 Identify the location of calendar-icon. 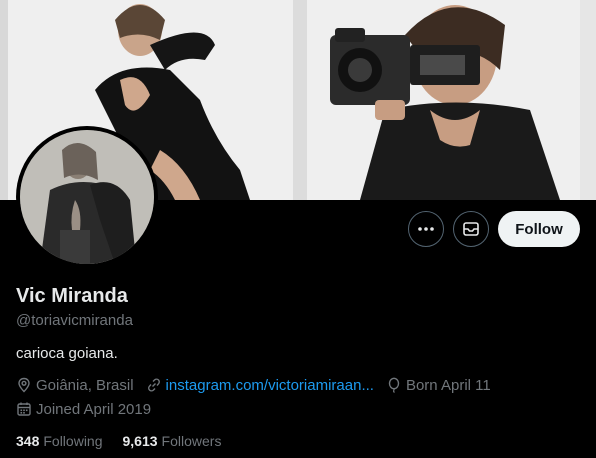
(24, 409).